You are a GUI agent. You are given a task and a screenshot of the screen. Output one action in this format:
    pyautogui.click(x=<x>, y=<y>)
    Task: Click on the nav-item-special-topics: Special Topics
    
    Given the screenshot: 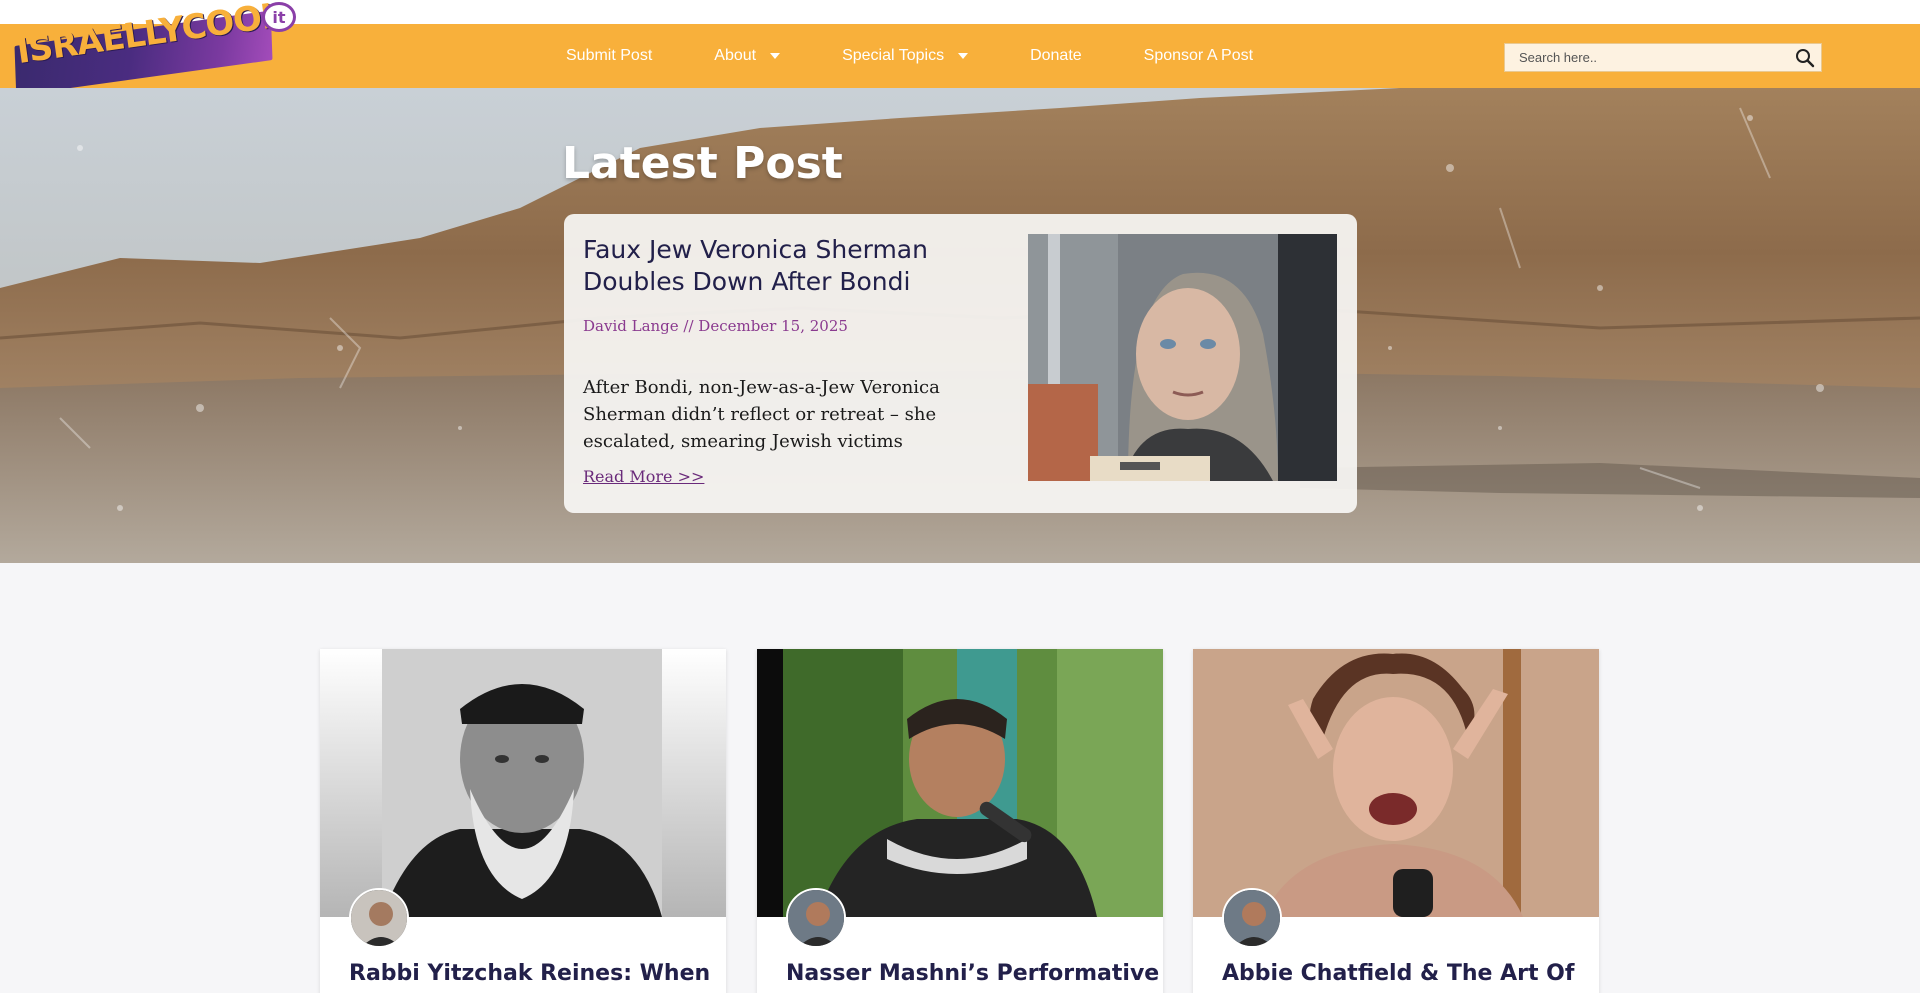 What is the action you would take?
    pyautogui.click(x=905, y=56)
    